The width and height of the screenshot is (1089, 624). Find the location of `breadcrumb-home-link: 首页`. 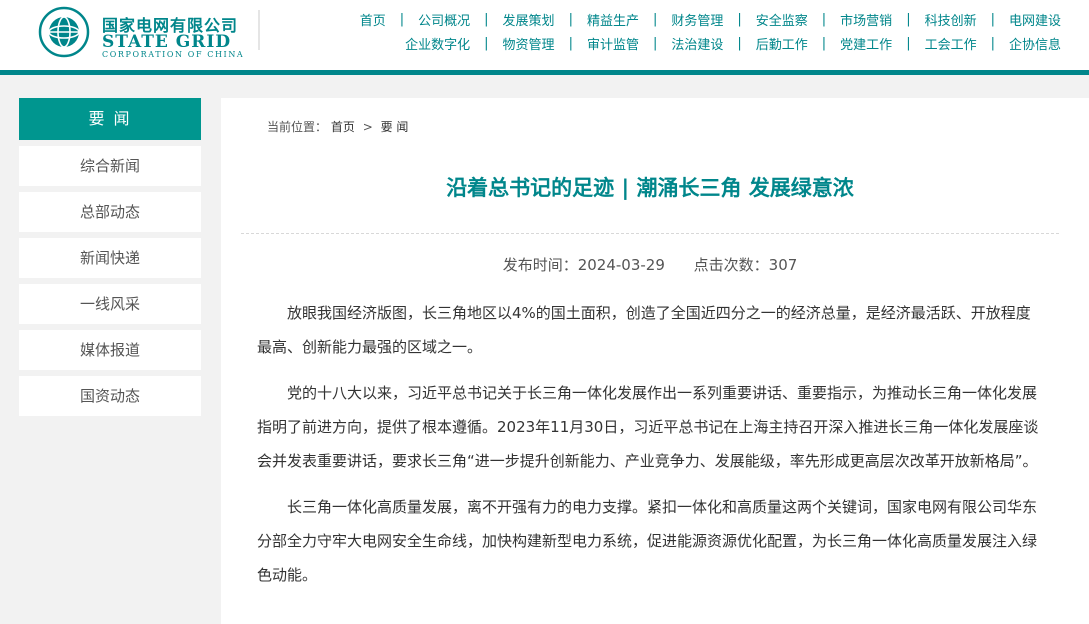

breadcrumb-home-link: 首页 is located at coordinates (343, 127).